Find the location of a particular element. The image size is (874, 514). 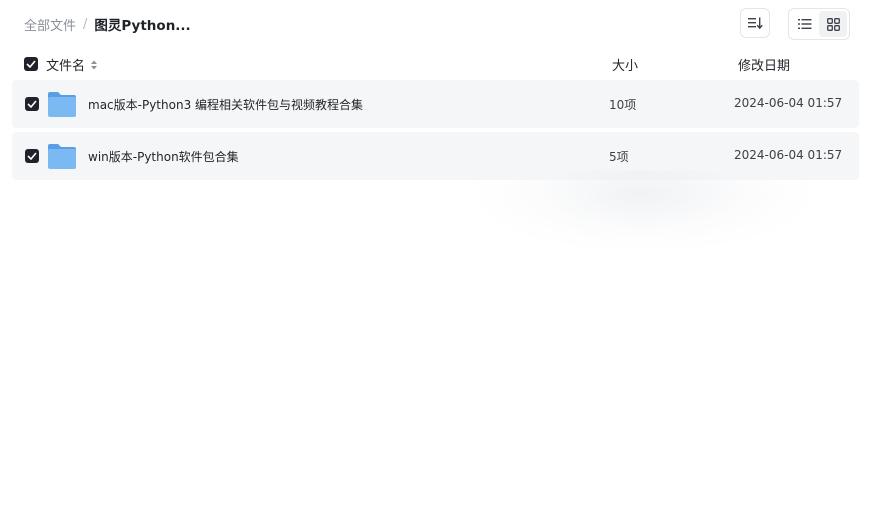

sort-toggle-icon is located at coordinates (94, 64).